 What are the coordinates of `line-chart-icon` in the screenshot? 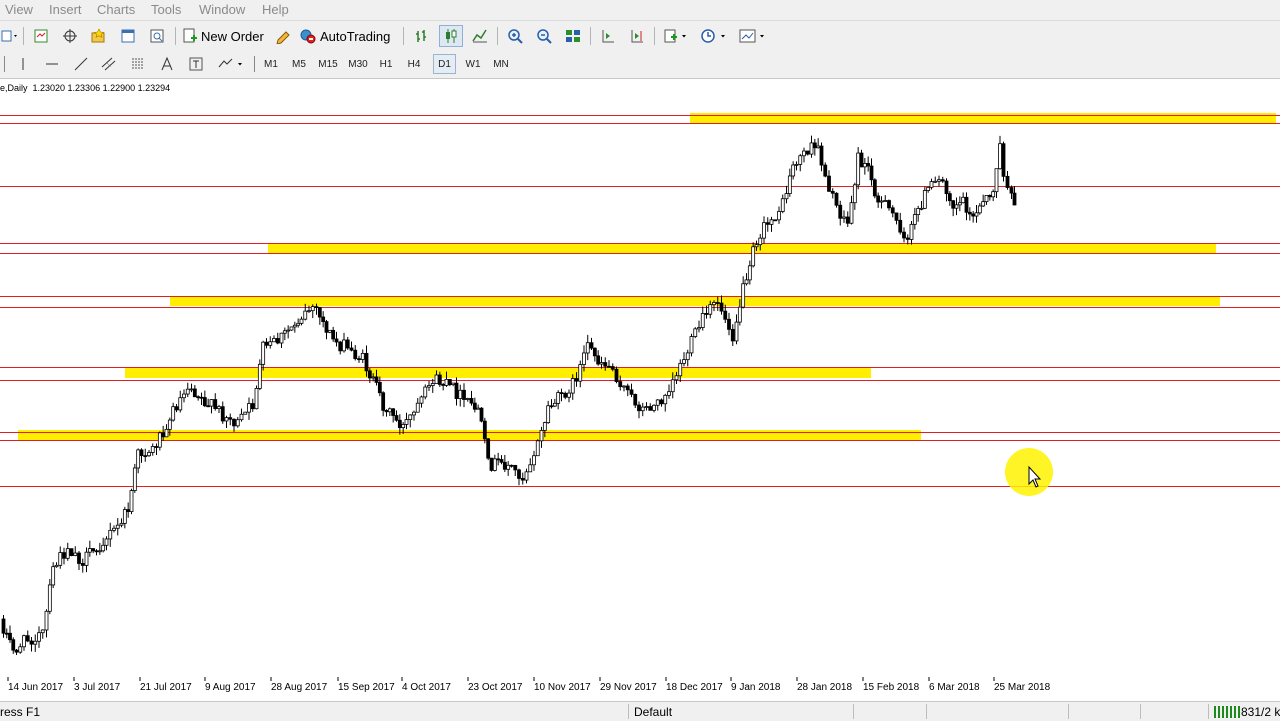 It's located at (480, 36).